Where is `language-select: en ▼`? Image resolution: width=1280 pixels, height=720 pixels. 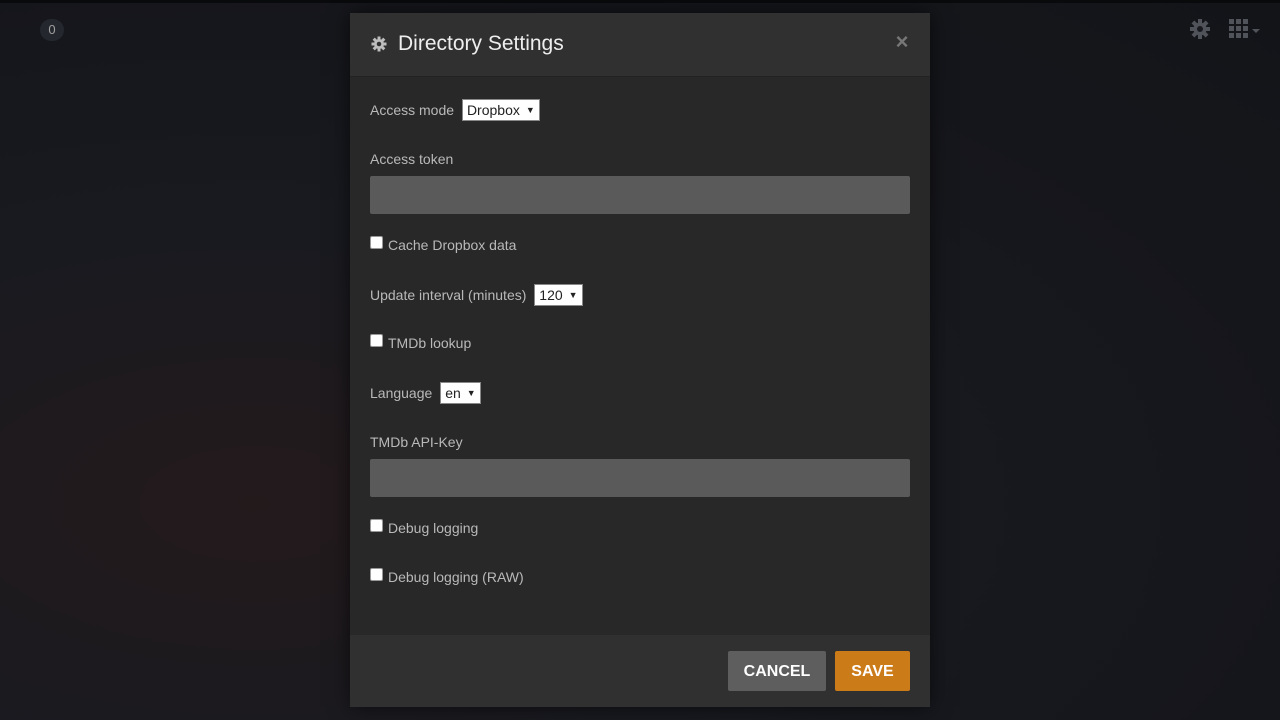
language-select: en ▼ is located at coordinates (460, 393).